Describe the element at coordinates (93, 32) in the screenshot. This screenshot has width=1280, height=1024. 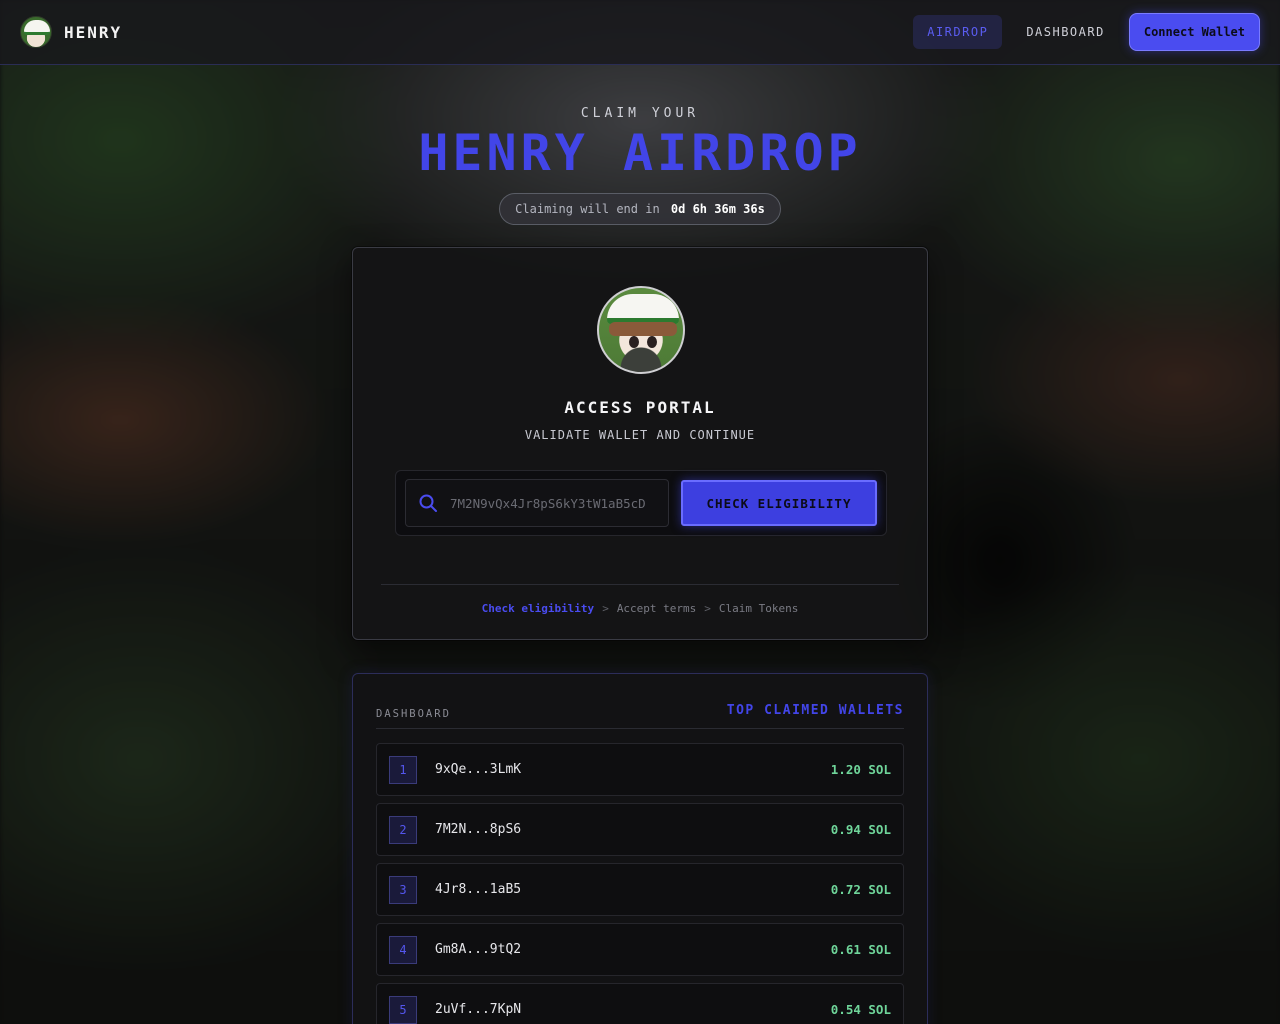
I see `brand-name: HENRY` at that location.